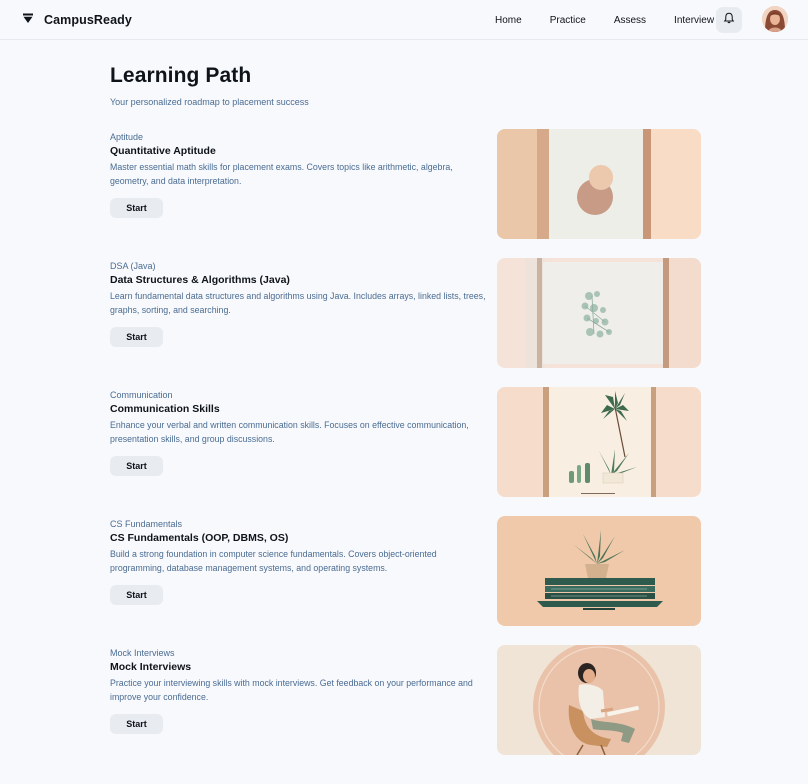 This screenshot has width=808, height=784. What do you see at coordinates (199, 538) in the screenshot?
I see `module-title: CS Fundamentals (OOP, DBMS, OS)` at bounding box center [199, 538].